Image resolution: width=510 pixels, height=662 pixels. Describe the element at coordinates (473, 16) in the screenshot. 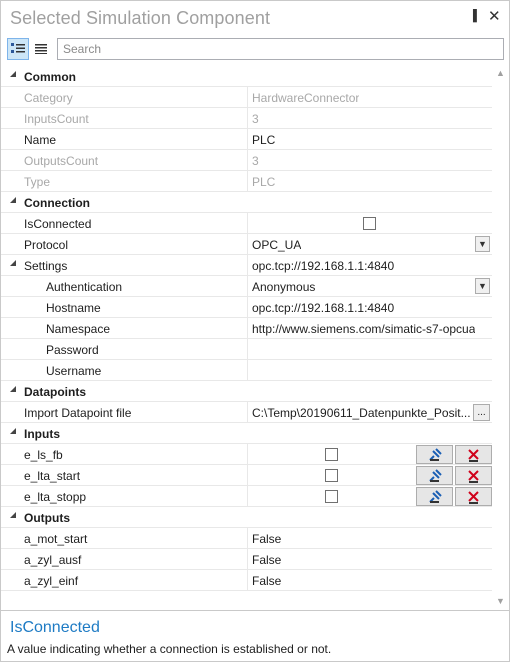

I see `pin-icon: ▐` at that location.